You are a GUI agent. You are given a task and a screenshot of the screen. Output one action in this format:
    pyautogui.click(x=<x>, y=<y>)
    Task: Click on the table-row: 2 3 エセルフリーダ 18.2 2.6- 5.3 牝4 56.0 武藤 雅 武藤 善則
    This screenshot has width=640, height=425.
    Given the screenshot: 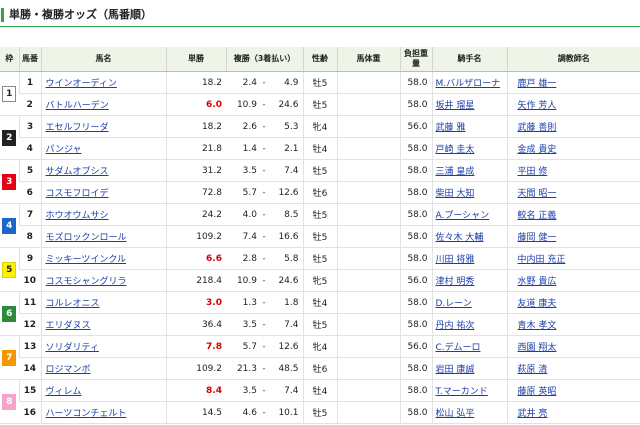 What is the action you would take?
    pyautogui.click(x=320, y=137)
    